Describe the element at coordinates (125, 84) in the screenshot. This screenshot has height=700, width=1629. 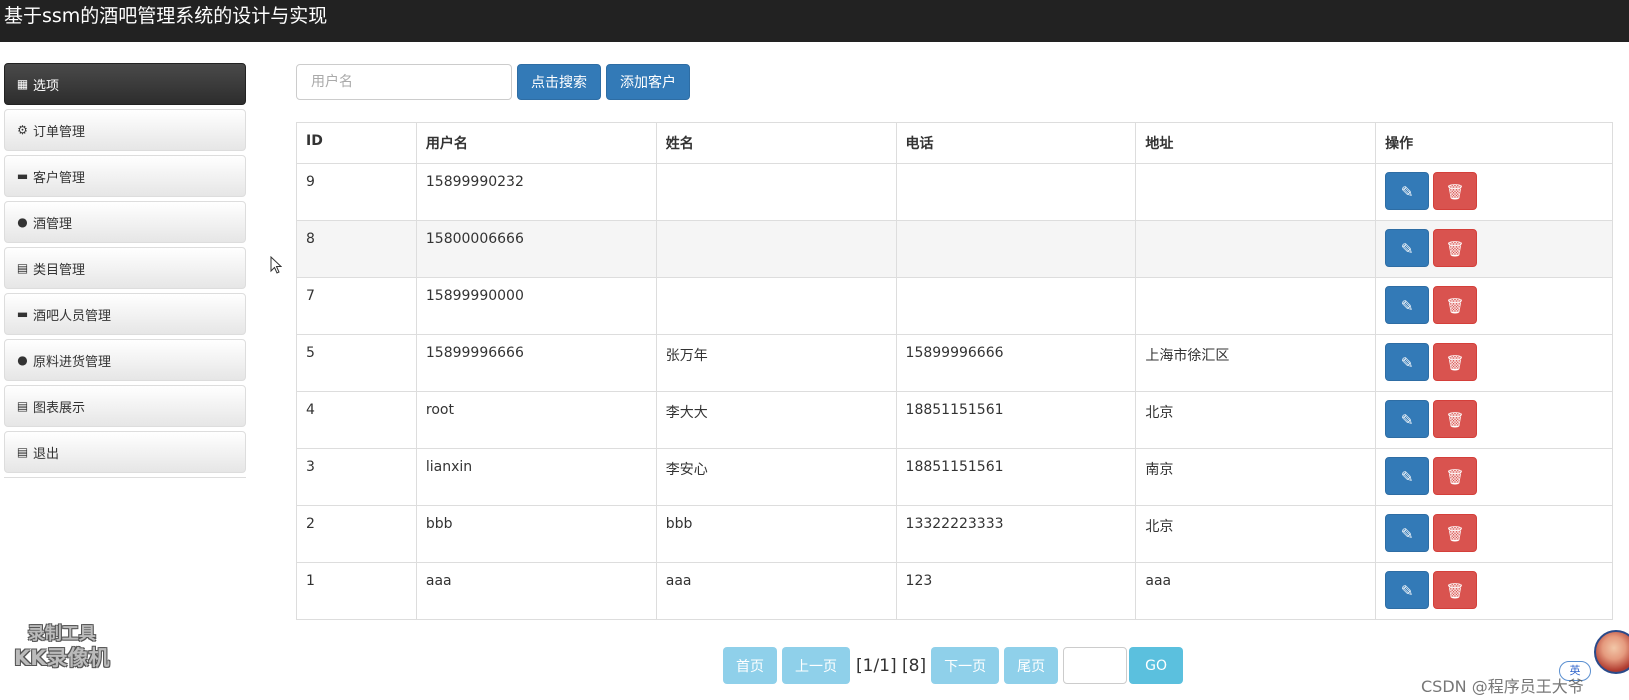
I see `sidebar-item-options: ▦ 选项` at that location.